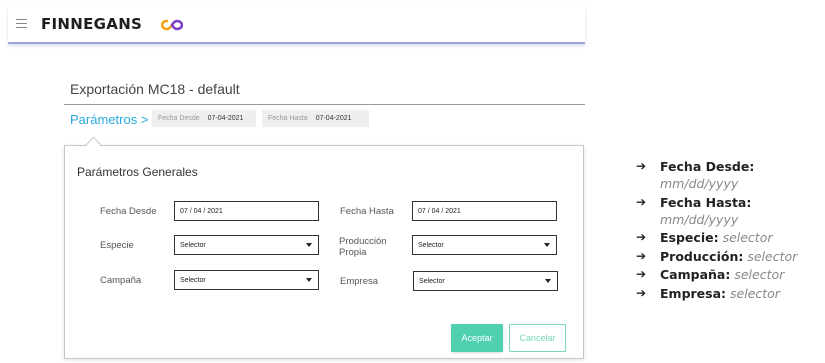  Describe the element at coordinates (431, 245) in the screenshot. I see `produccion-select-value: Selector` at that location.